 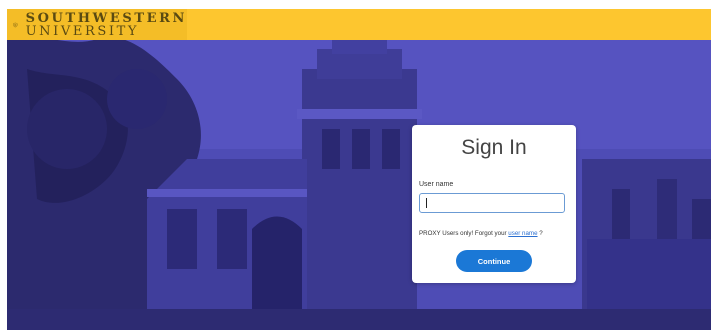 I want to click on logo-line-2: UNIVERSITY, so click(x=82, y=31).